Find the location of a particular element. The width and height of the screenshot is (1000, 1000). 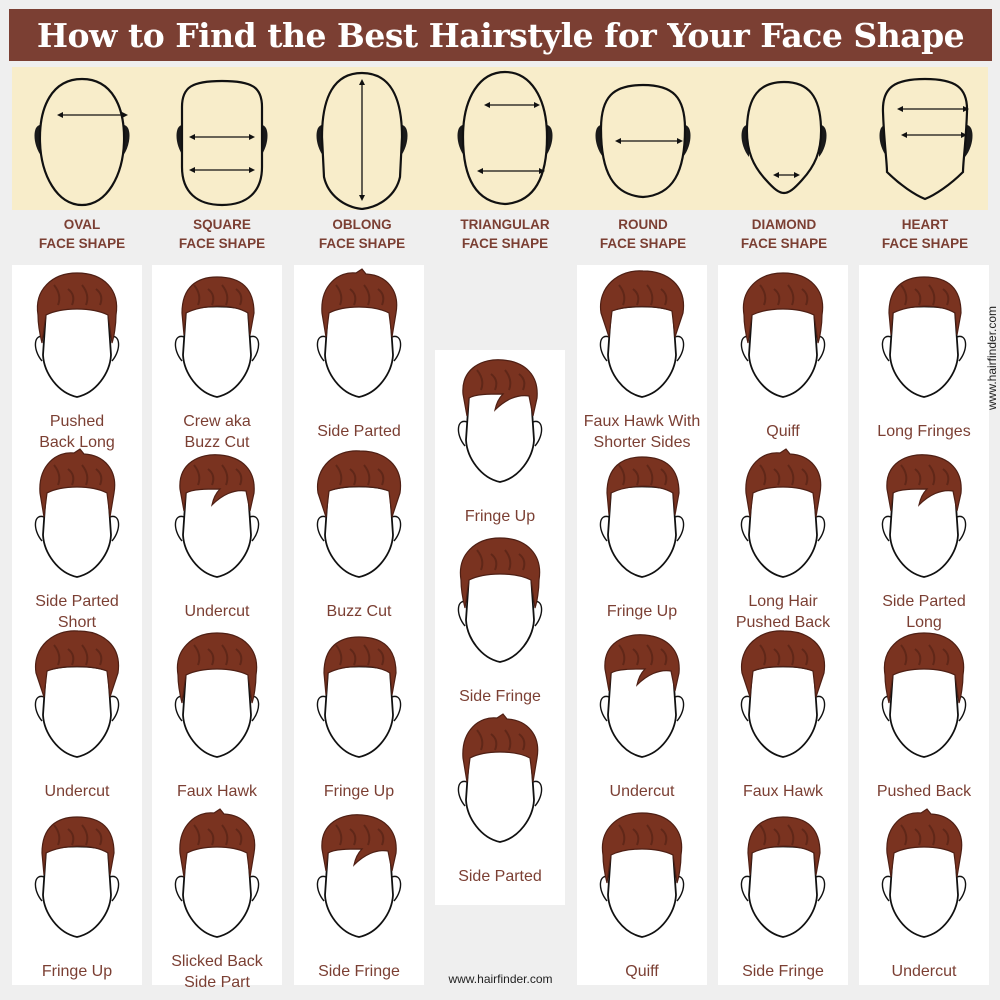

hairstyle-card: Quiff is located at coordinates (642, 895).